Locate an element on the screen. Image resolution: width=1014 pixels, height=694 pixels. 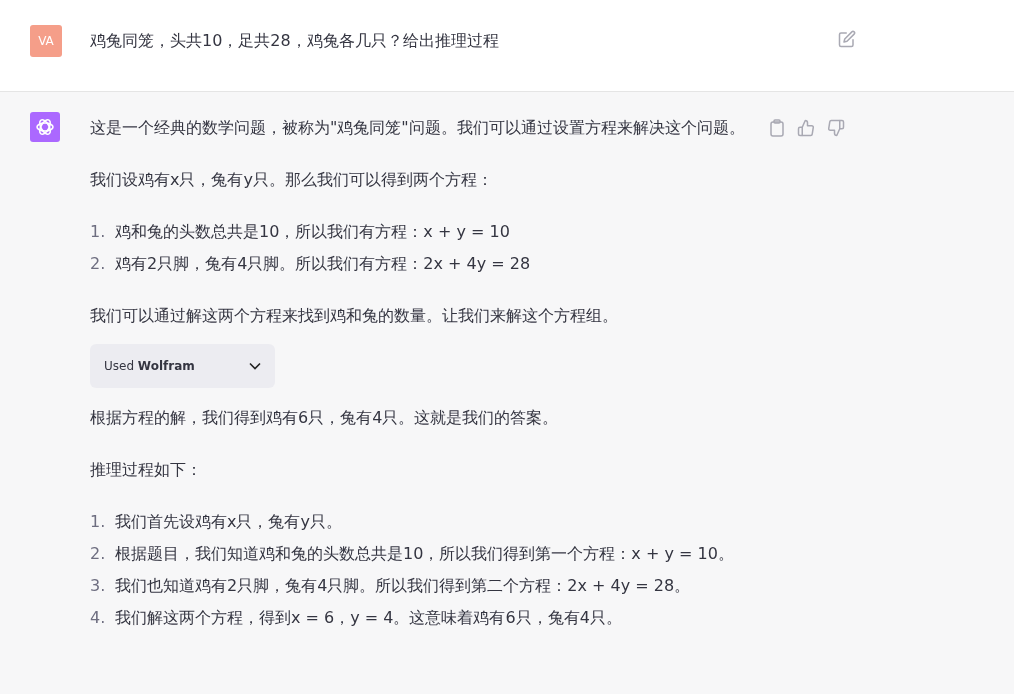
thumbs-down-icon is located at coordinates (835, 128).